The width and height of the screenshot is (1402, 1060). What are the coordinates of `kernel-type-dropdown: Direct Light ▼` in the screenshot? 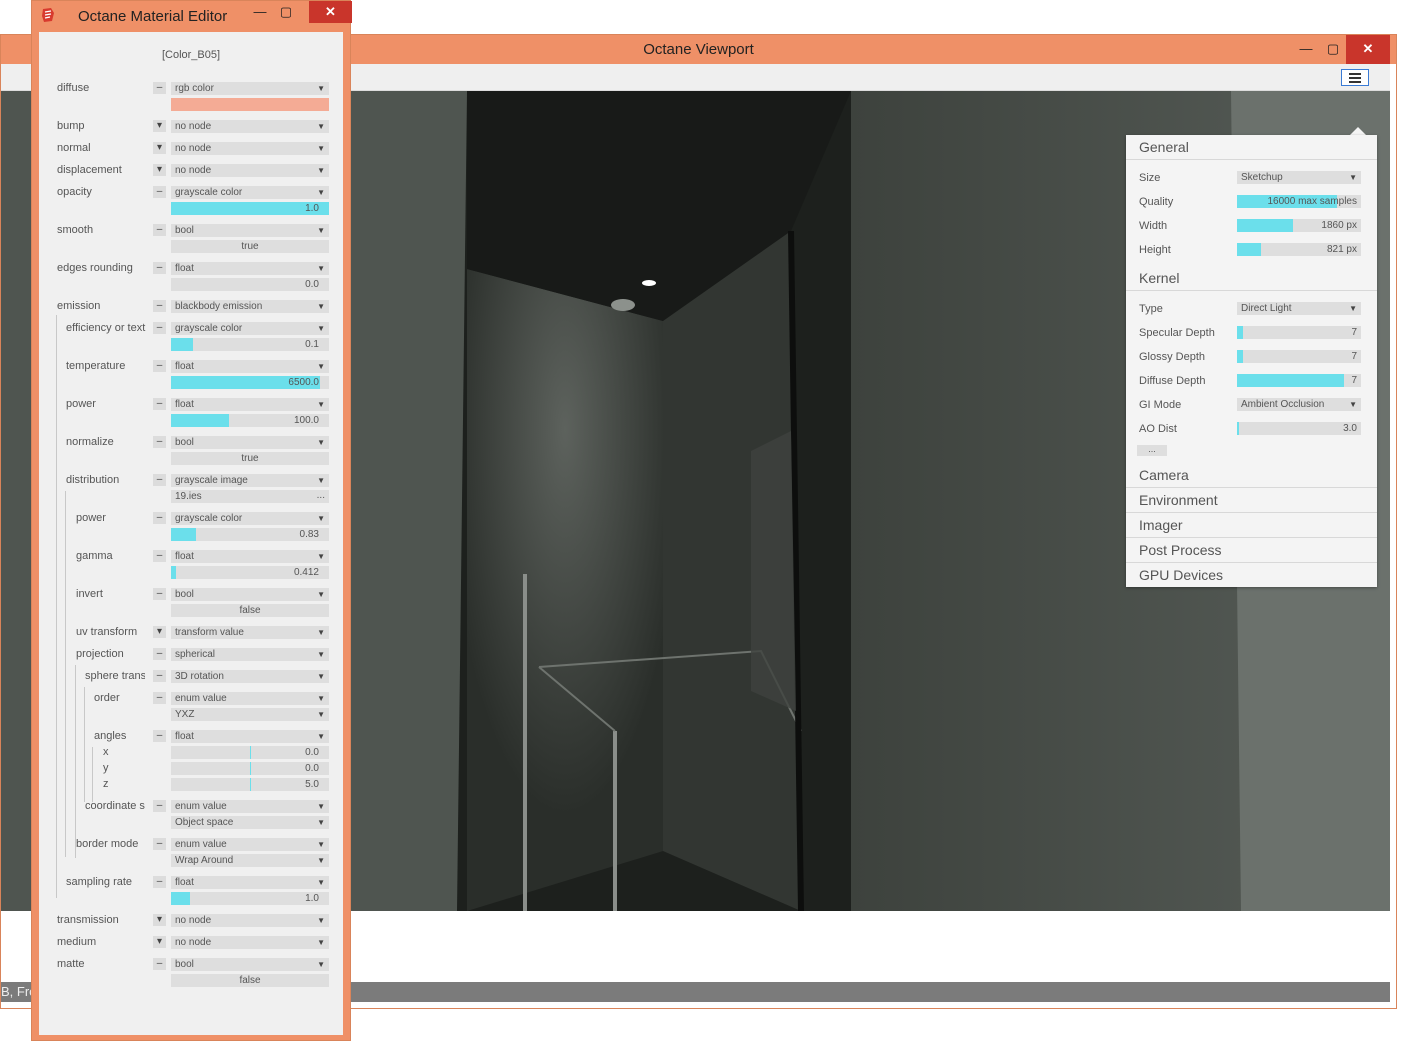 It's located at (1299, 308).